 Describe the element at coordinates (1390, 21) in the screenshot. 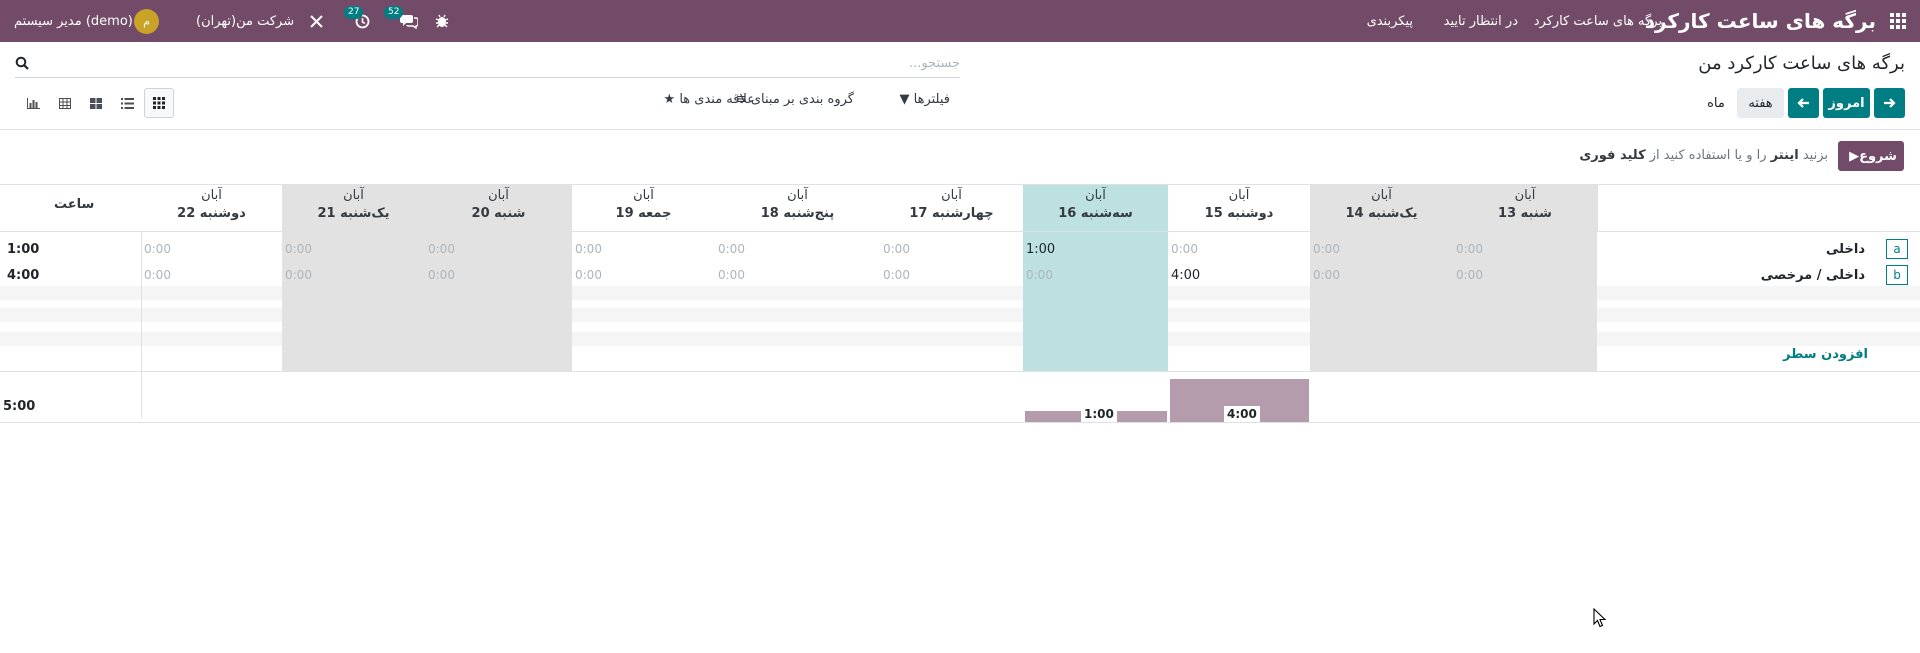

I see `menu-configuration: پیکربندی` at that location.